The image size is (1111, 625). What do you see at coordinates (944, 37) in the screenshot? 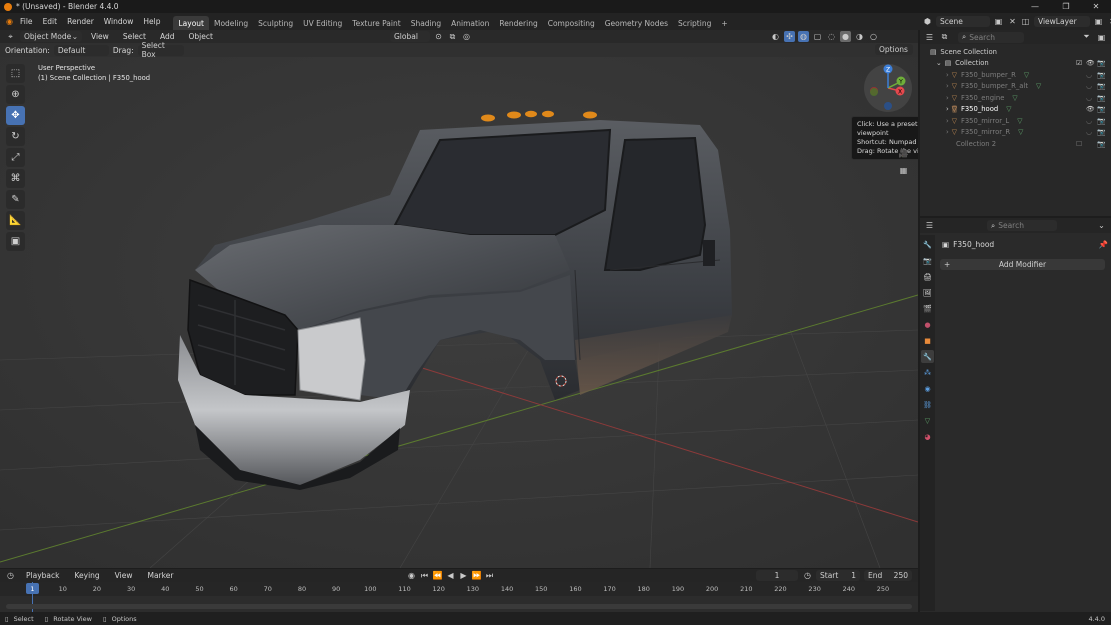
I see `display-mode-icon: ⧉` at bounding box center [944, 37].